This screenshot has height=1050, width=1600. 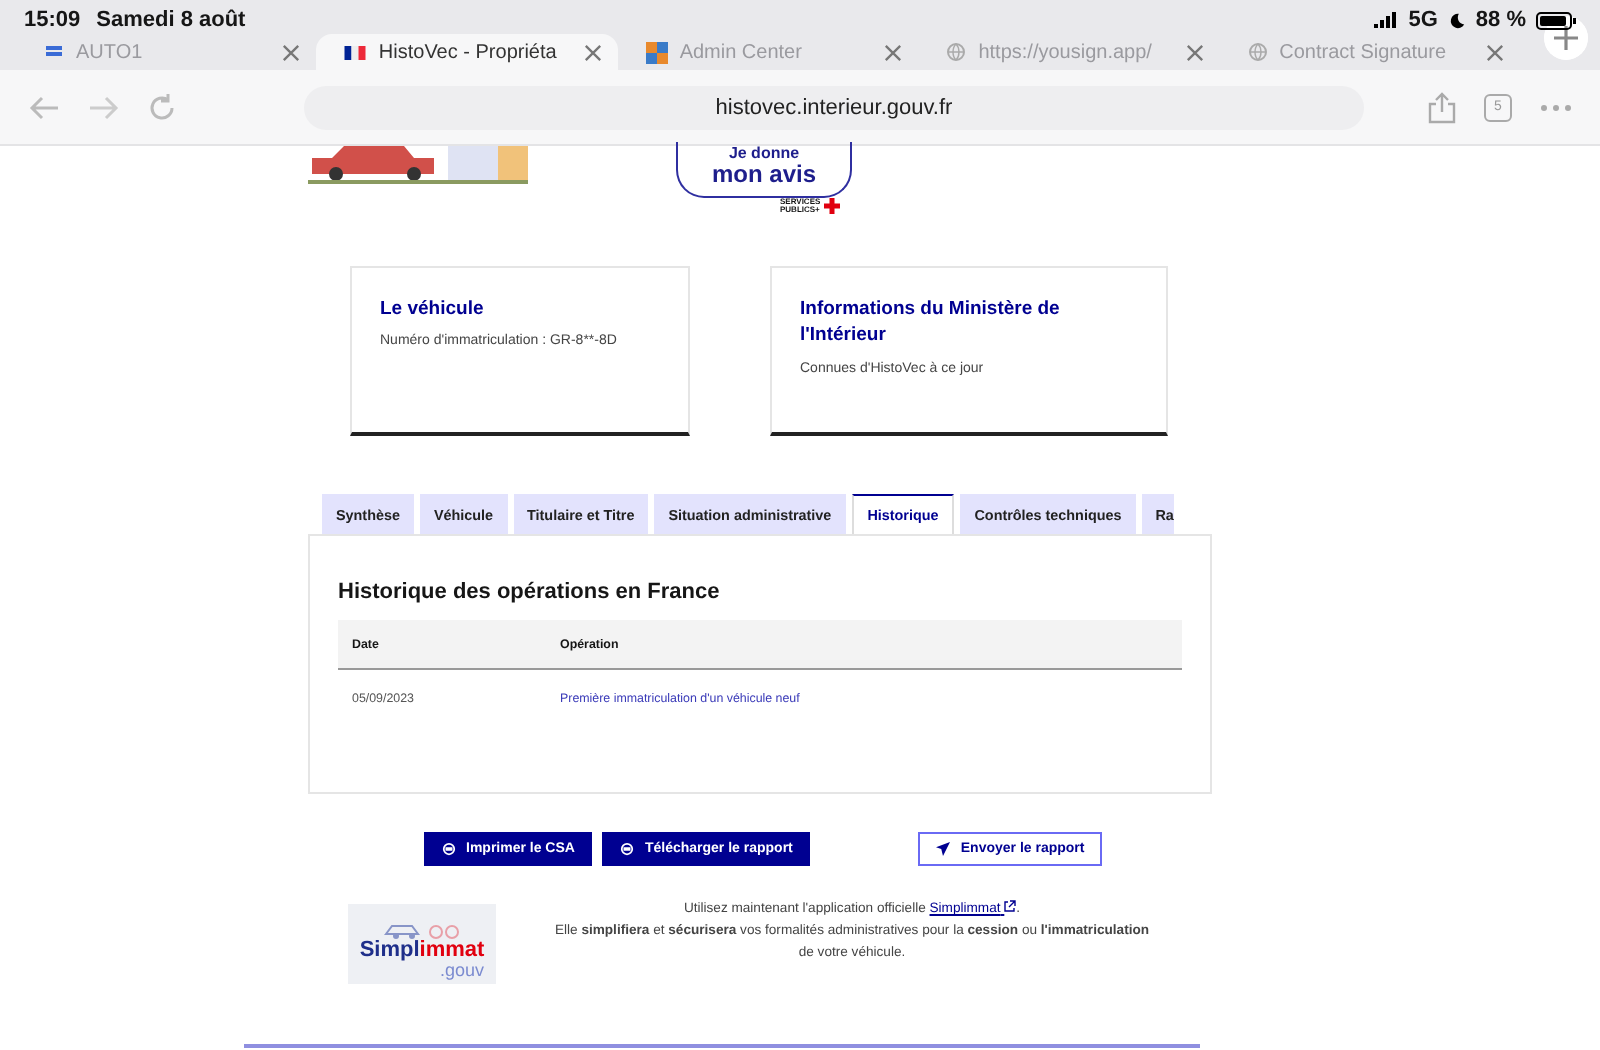 I want to click on car-icon, so click(x=422, y=930).